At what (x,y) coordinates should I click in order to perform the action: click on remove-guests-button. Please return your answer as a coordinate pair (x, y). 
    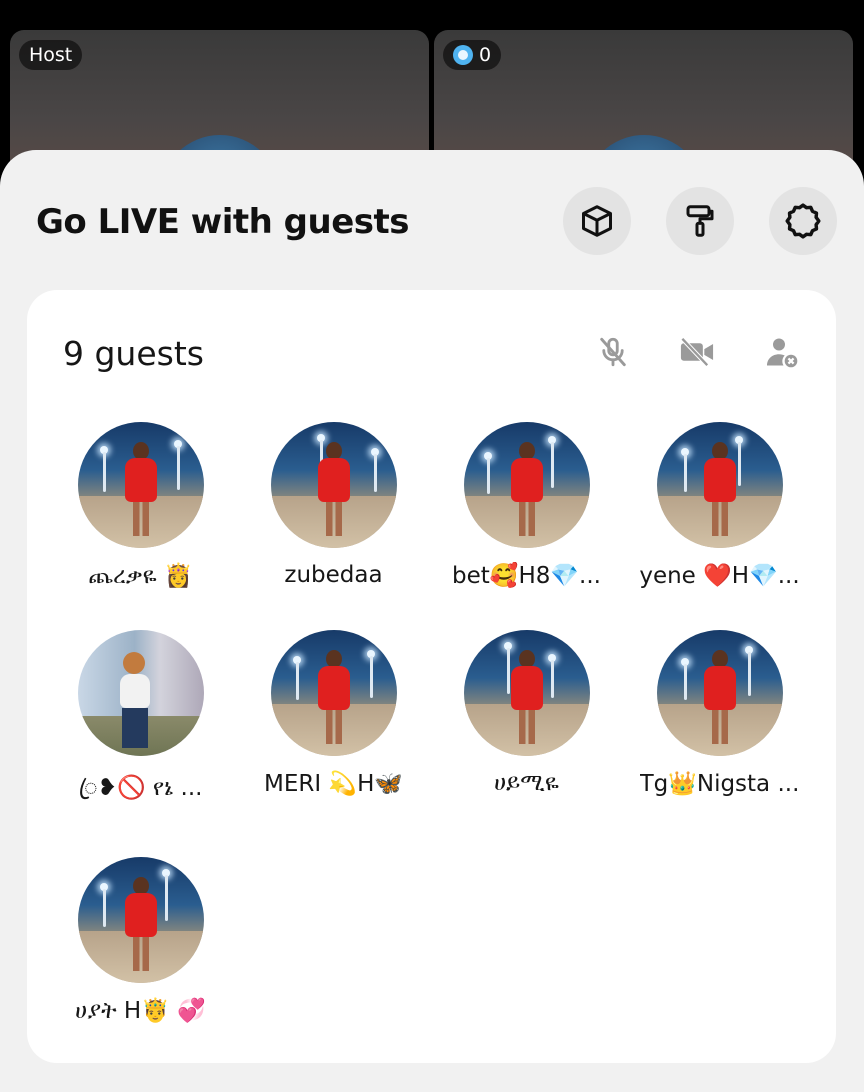
    Looking at the image, I should click on (782, 352).